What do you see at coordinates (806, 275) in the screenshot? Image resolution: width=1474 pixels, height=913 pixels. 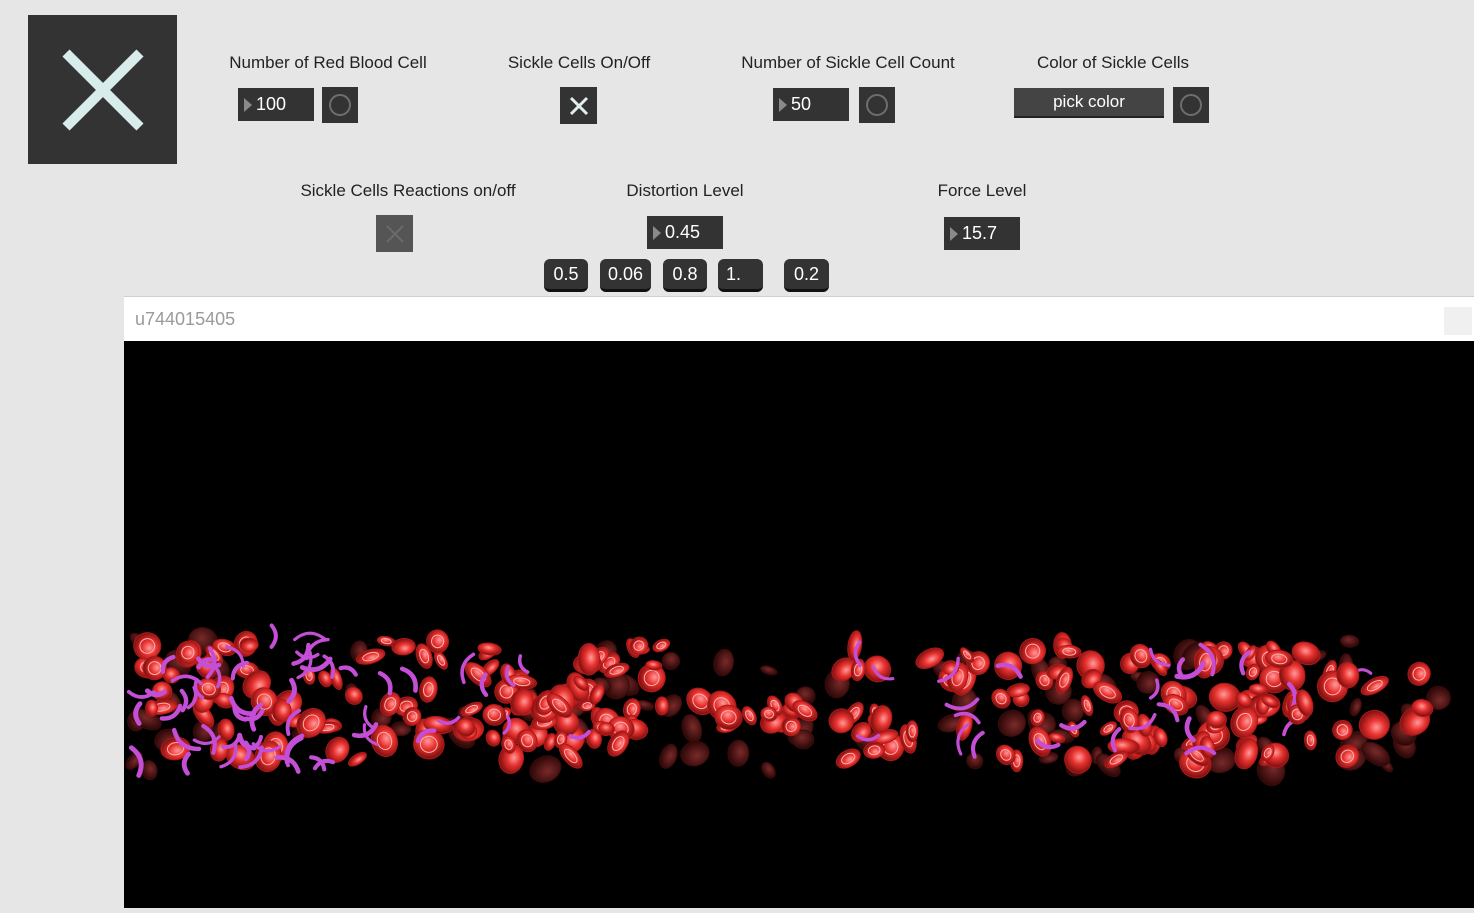 I see `preset-message-0-2: 0.2` at bounding box center [806, 275].